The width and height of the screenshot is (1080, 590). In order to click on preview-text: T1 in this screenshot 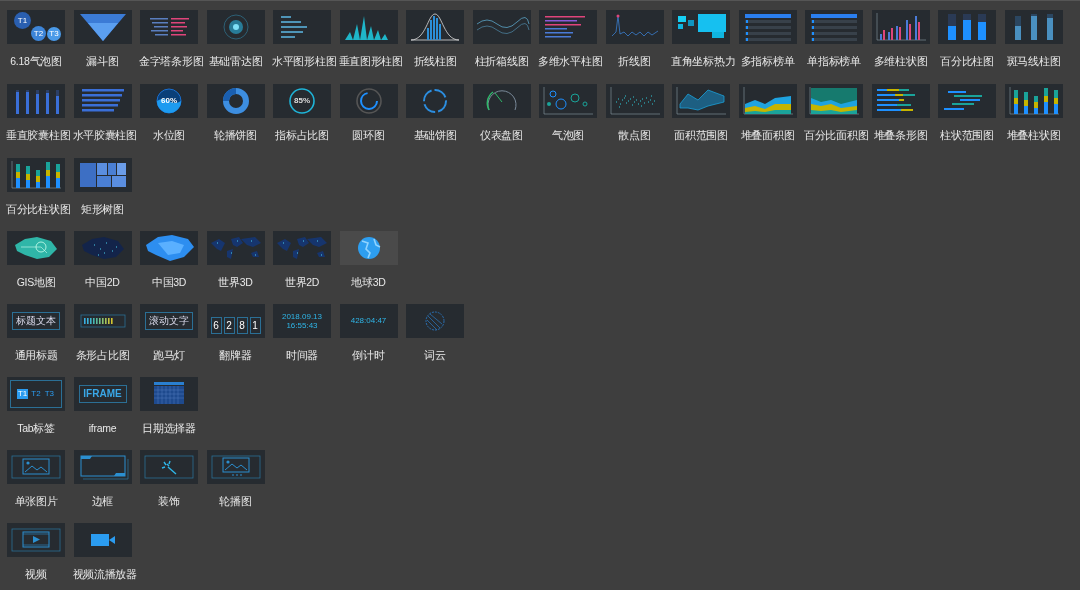, I will do `click(22, 20)`.